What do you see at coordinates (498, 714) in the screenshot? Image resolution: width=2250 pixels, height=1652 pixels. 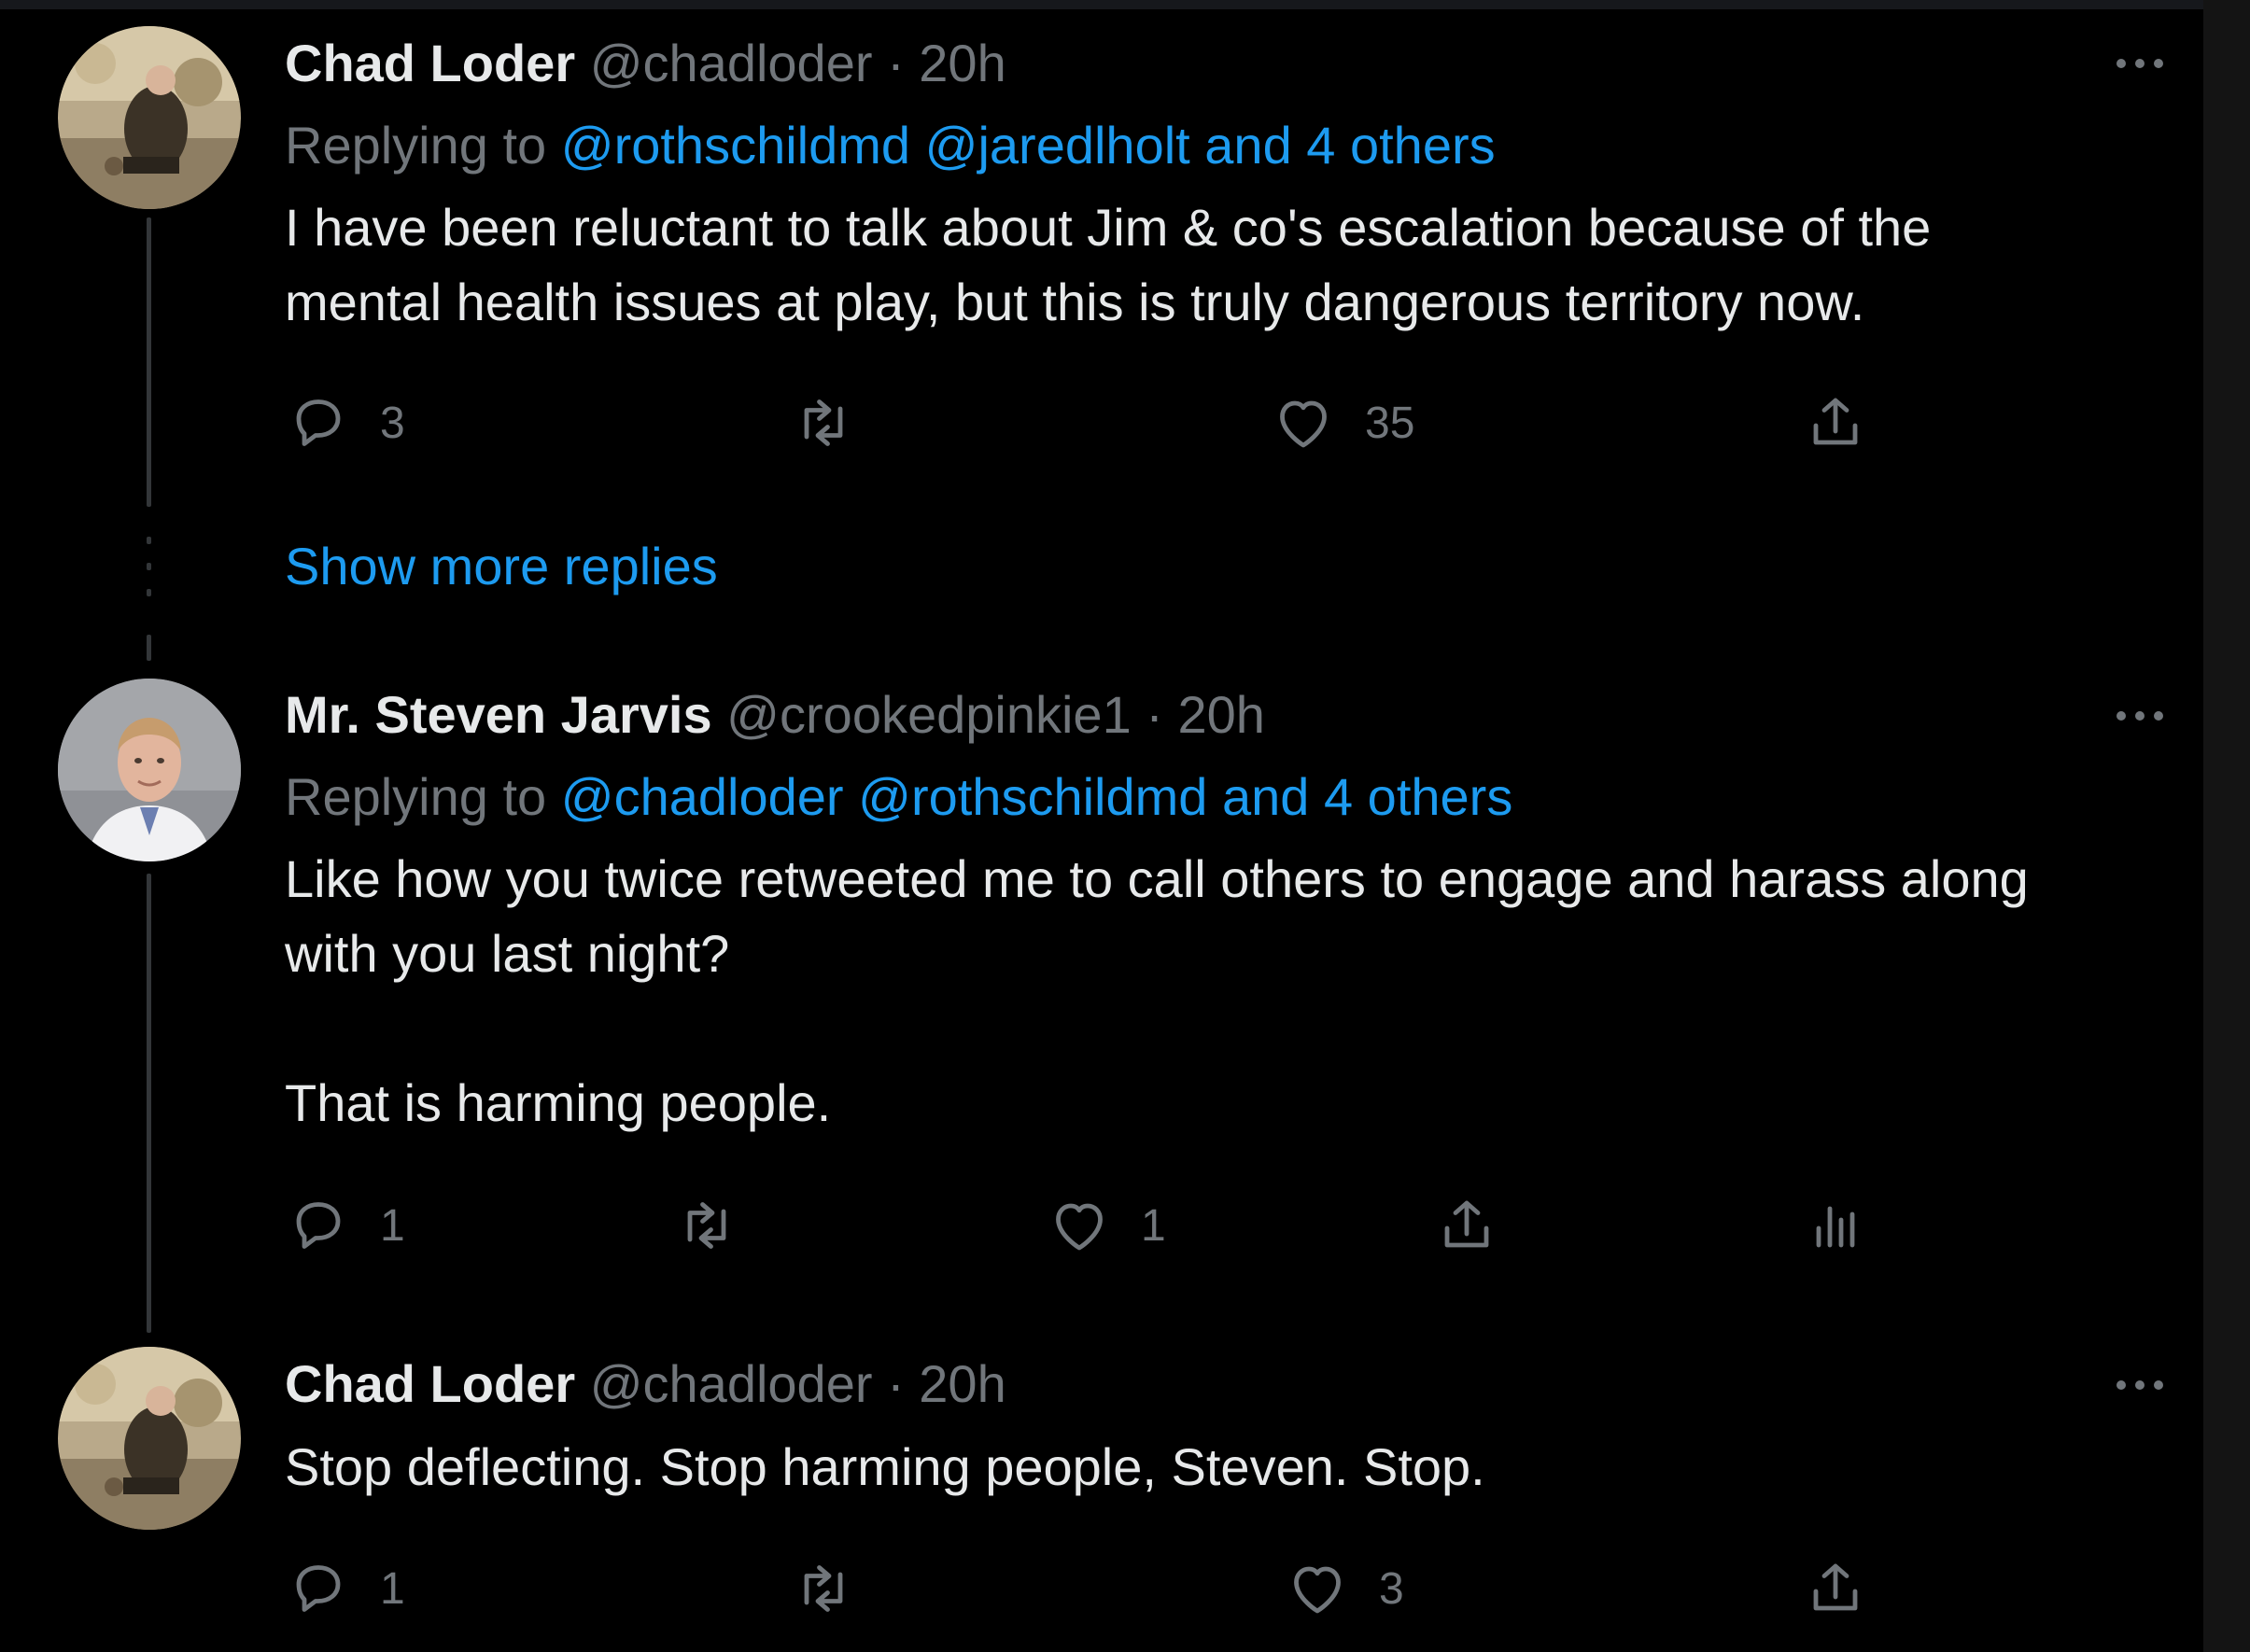 I see `author-name: Mr. Steven Jarvis` at bounding box center [498, 714].